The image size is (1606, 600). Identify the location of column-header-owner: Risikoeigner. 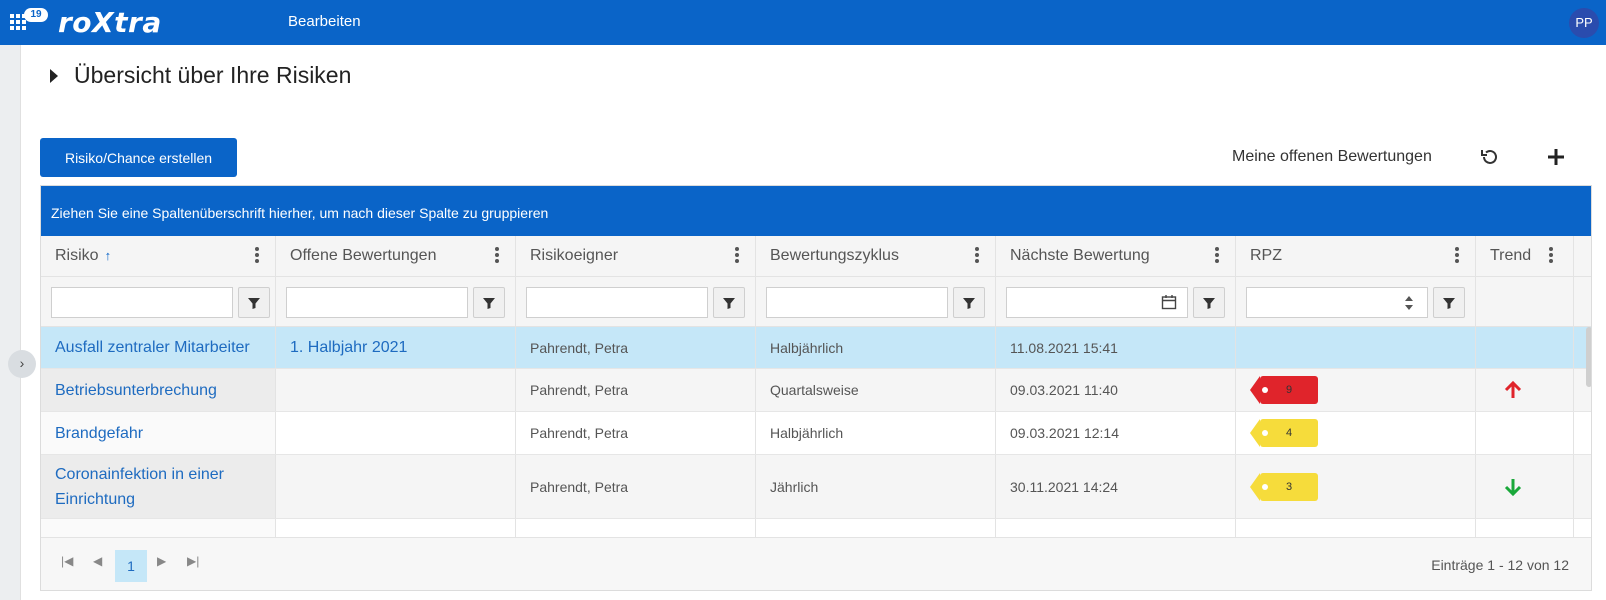
(636, 256).